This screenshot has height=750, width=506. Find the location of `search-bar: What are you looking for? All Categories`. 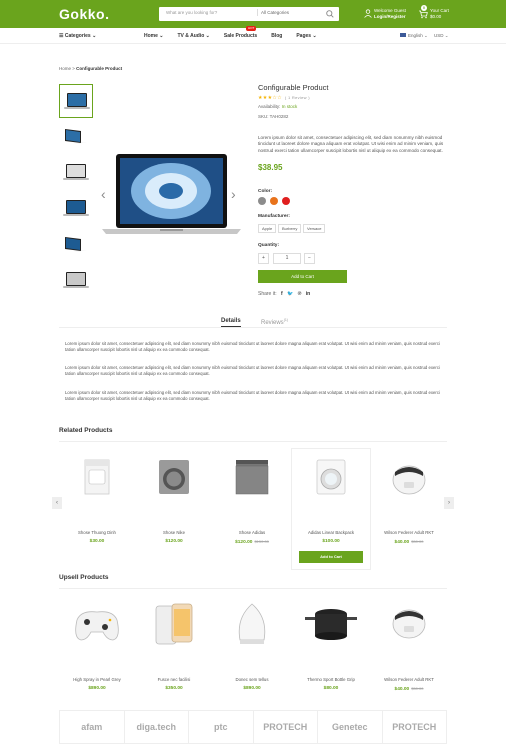

search-bar: What are you looking for? All Categories is located at coordinates (249, 14).